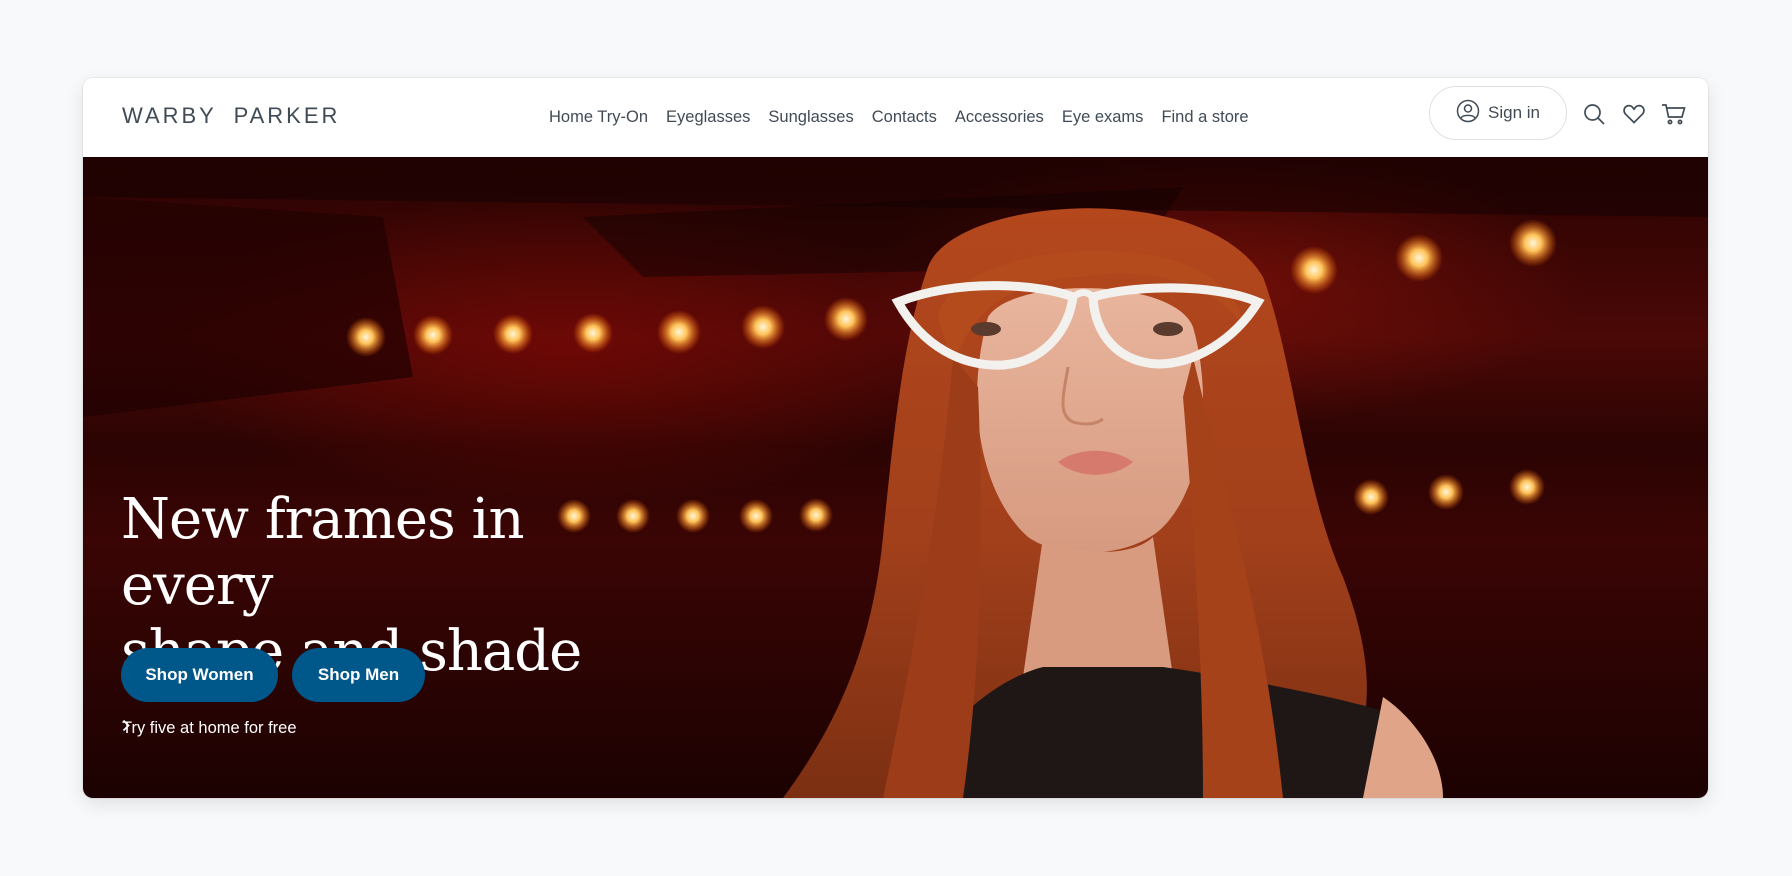 This screenshot has height=876, width=1792. I want to click on nav-sunglasses: Sunglasses, so click(810, 117).